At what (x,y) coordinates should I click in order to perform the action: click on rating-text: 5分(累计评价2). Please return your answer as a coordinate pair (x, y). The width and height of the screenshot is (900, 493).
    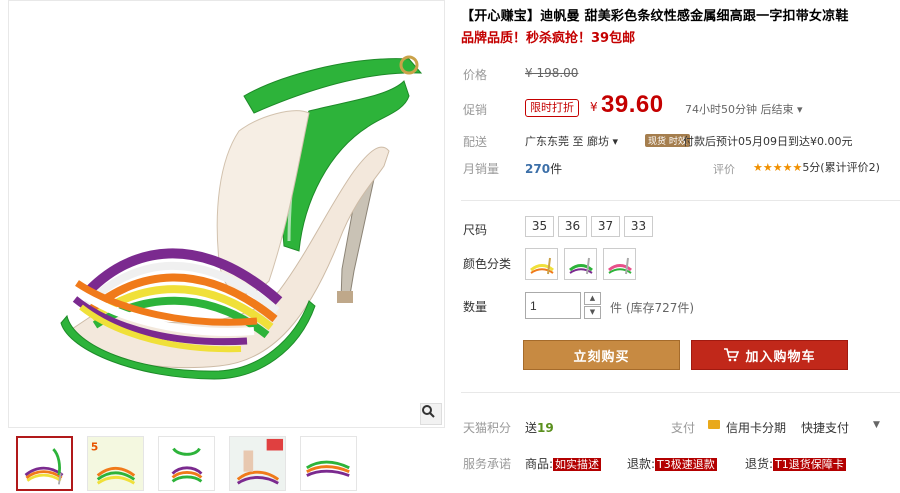
    Looking at the image, I should click on (841, 167).